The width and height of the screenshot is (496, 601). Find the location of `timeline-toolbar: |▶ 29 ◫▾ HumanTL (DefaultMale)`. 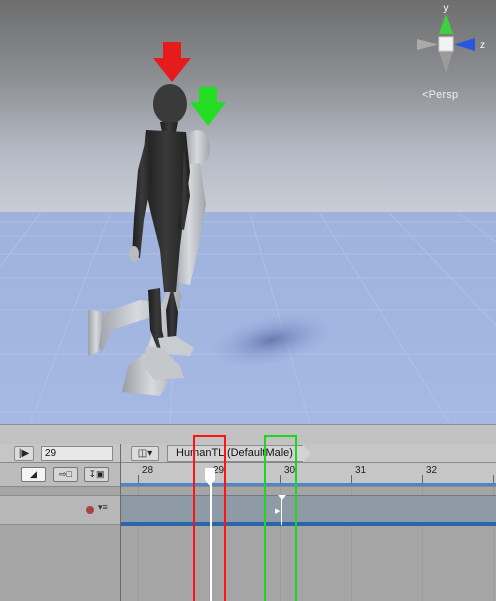

timeline-toolbar: |▶ 29 ◫▾ HumanTL (DefaultMale) is located at coordinates (248, 453).